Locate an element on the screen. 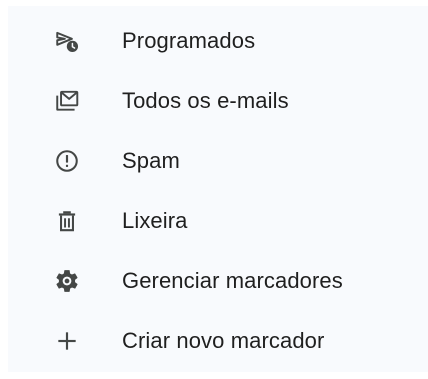 The image size is (428, 379). sidebar-item-label: Programados is located at coordinates (189, 40).